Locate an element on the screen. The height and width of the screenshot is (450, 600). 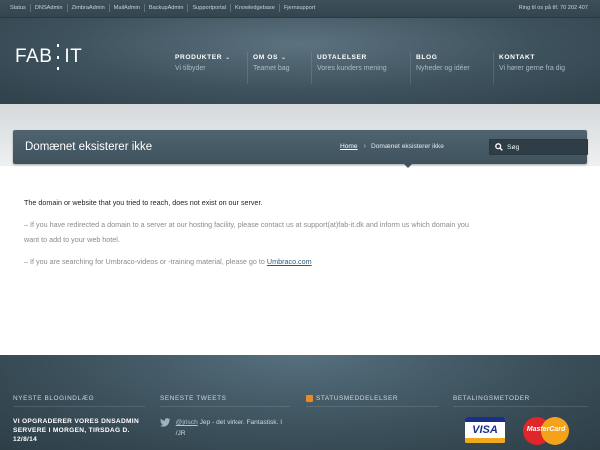
nav-item-udtalelser: UDTALELSER Vores kunders mening is located at coordinates (363, 68).